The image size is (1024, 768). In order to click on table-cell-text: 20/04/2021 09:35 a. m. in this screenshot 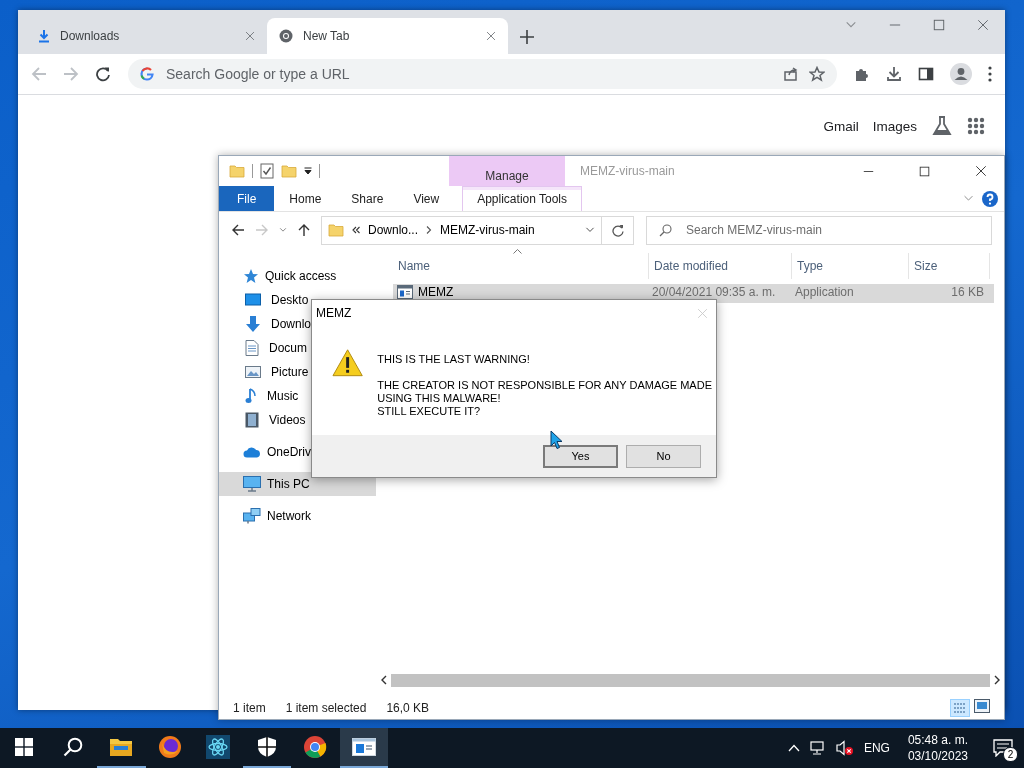, I will do `click(714, 292)`.